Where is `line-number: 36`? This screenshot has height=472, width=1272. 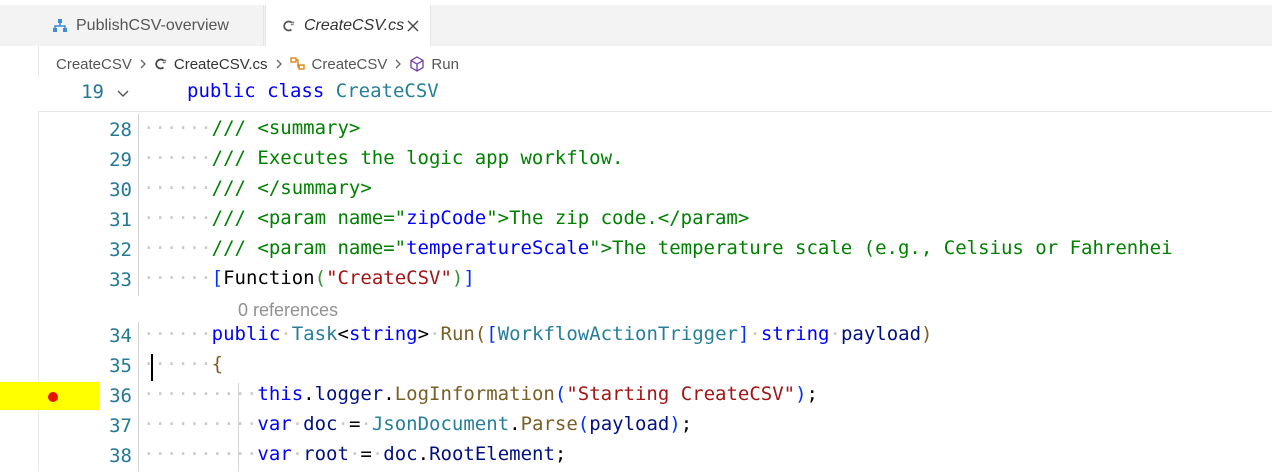 line-number: 36 is located at coordinates (120, 396).